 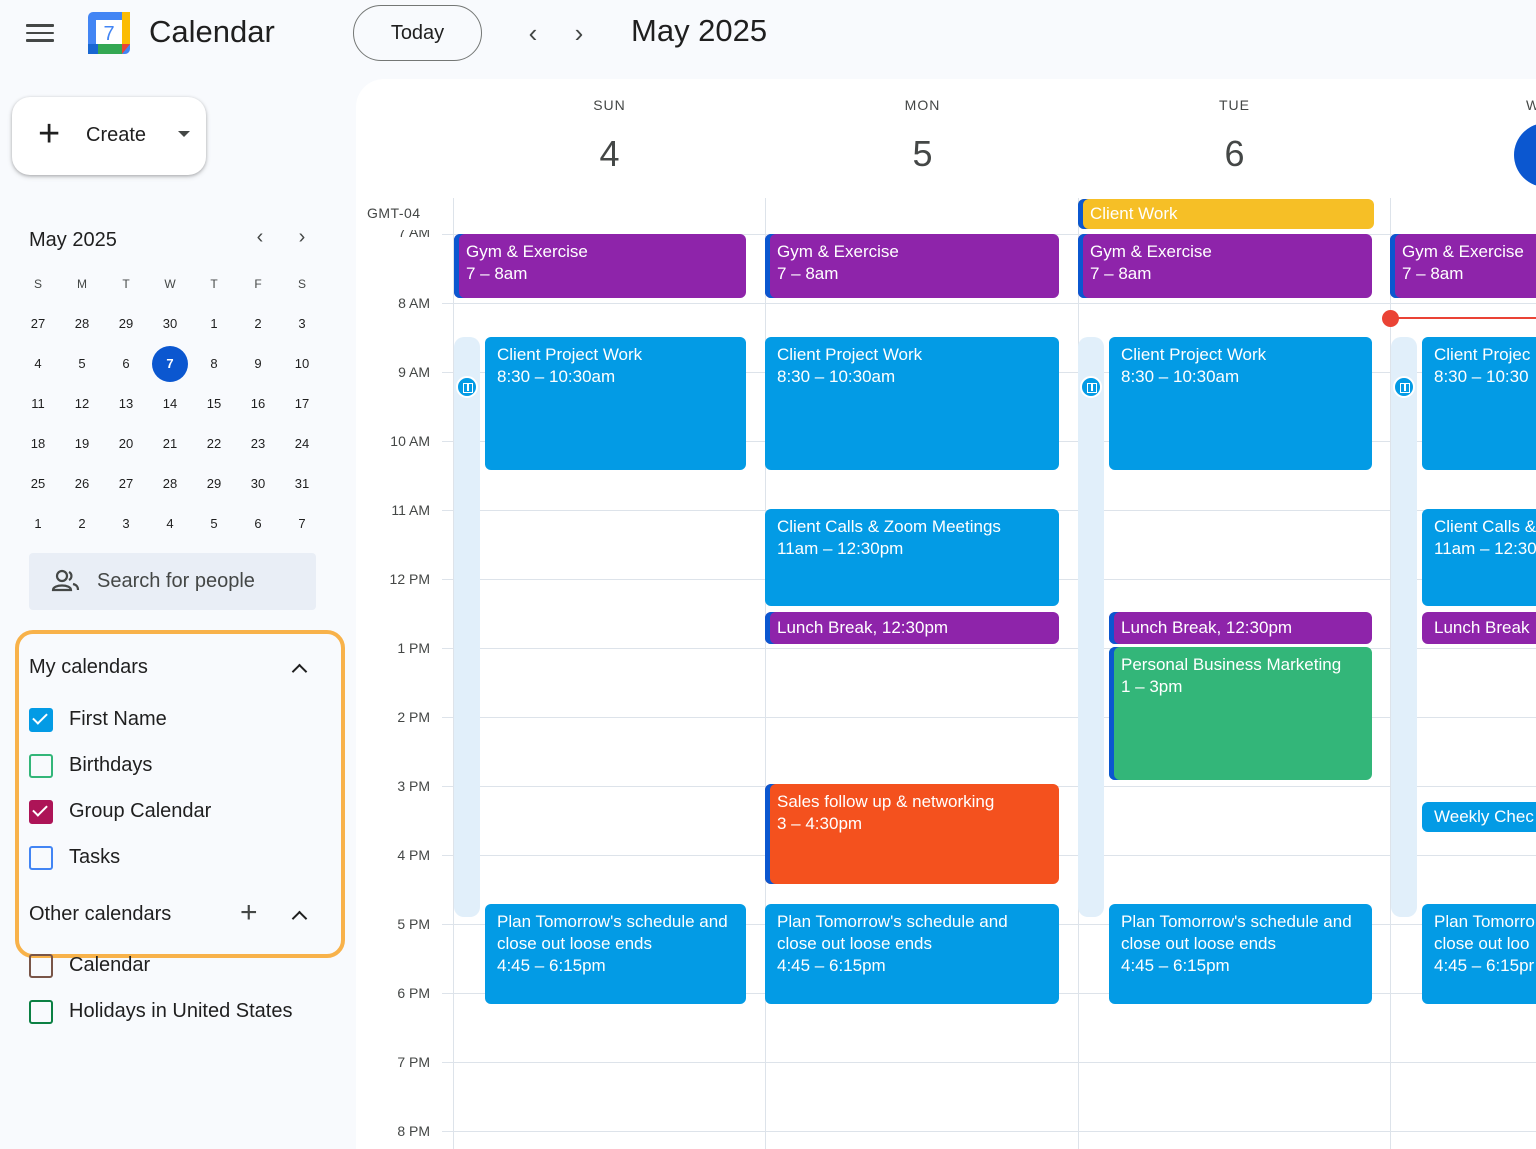 I want to click on event-calls-wed: Client Calls & 11am – 12:30, so click(x=1479, y=557).